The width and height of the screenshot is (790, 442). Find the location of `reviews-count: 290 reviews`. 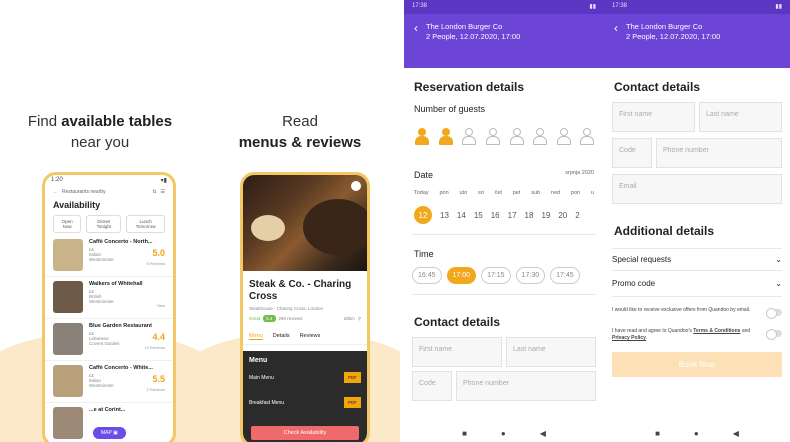

reviews-count: 290 reviews is located at coordinates (291, 318).